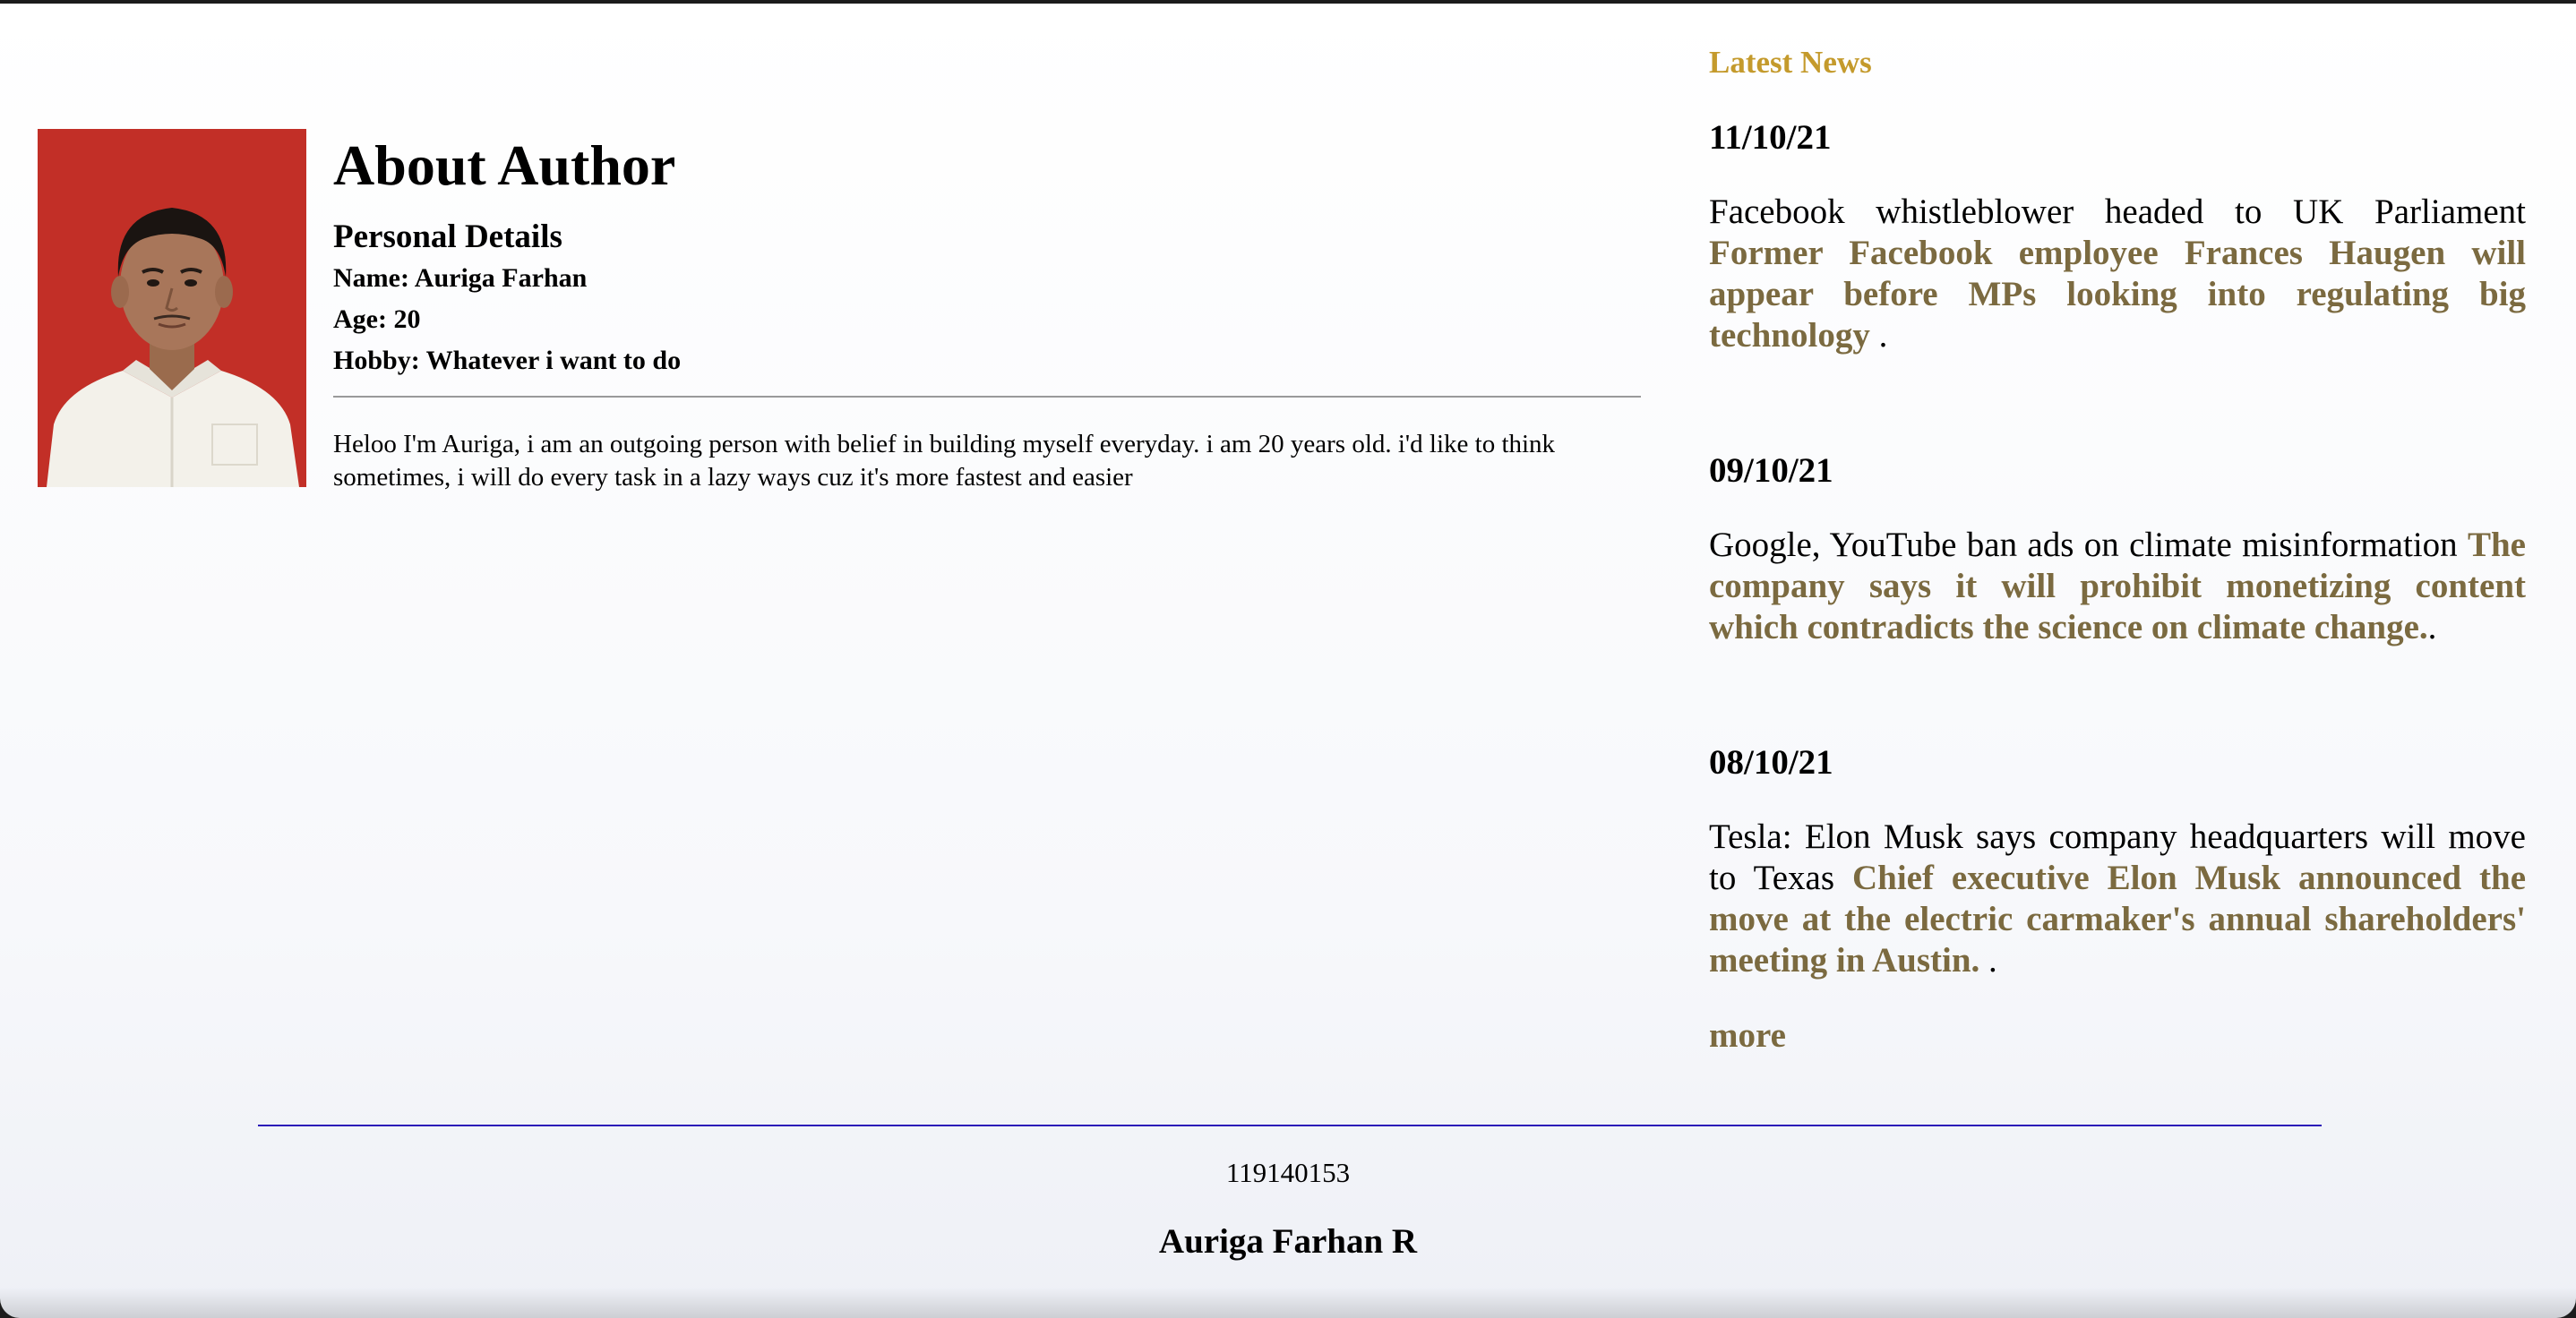 Image resolution: width=2576 pixels, height=1318 pixels. I want to click on author-portrait-image, so click(172, 308).